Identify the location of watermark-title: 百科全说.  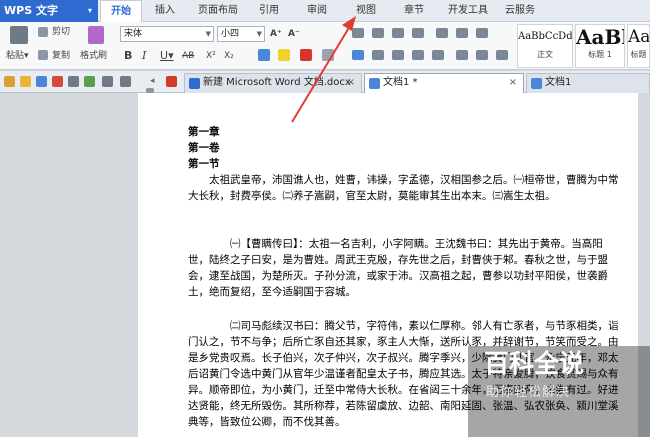
(534, 363).